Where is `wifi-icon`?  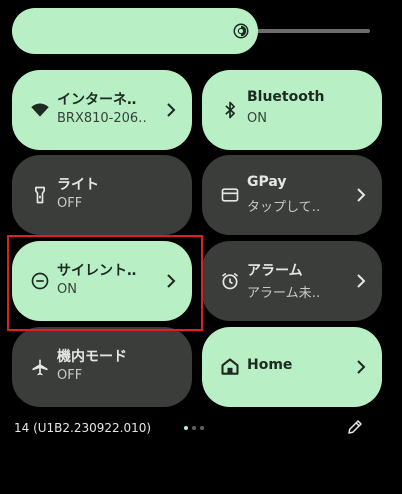 wifi-icon is located at coordinates (40, 110).